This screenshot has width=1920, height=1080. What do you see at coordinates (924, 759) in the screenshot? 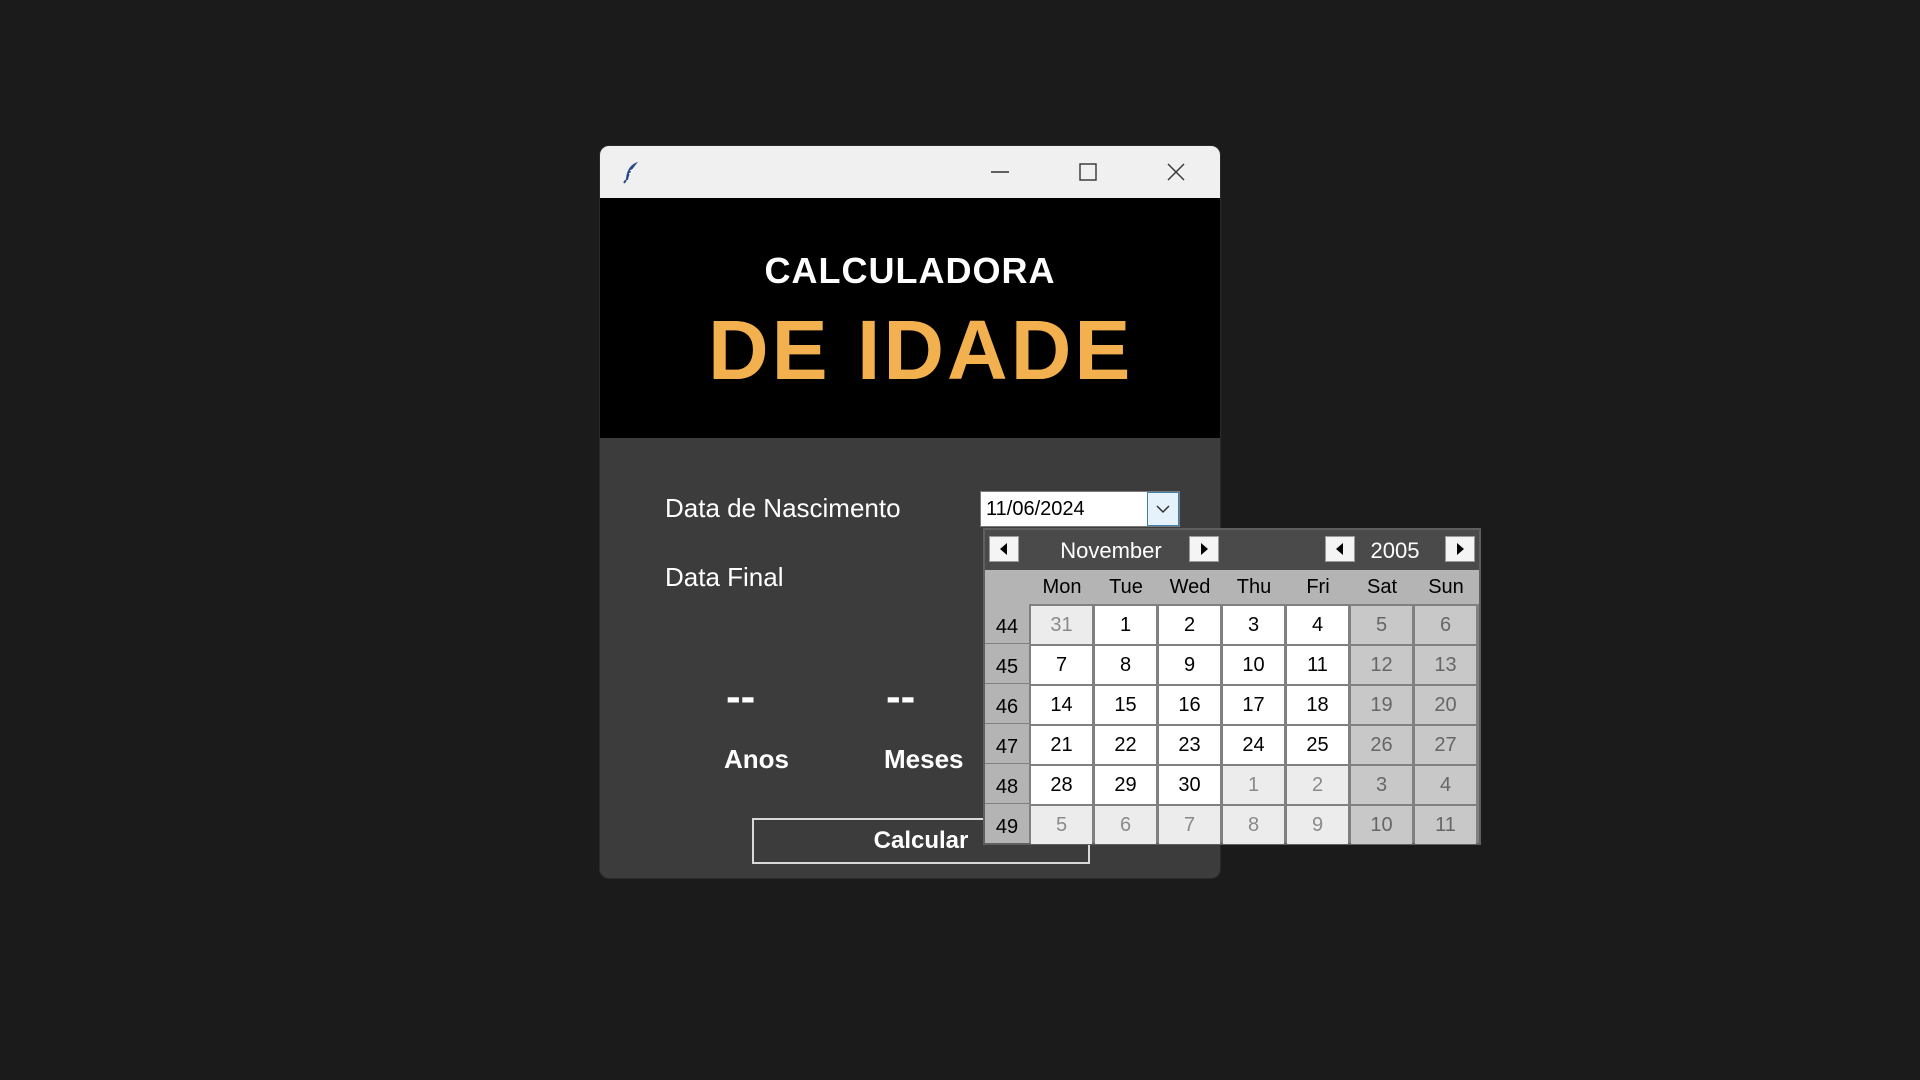
I see `months-label: Meses` at bounding box center [924, 759].